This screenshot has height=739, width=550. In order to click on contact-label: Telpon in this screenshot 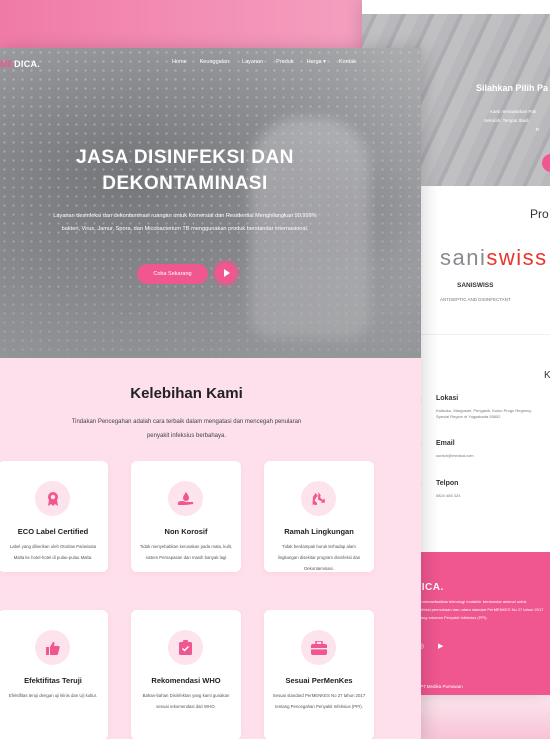, I will do `click(447, 483)`.